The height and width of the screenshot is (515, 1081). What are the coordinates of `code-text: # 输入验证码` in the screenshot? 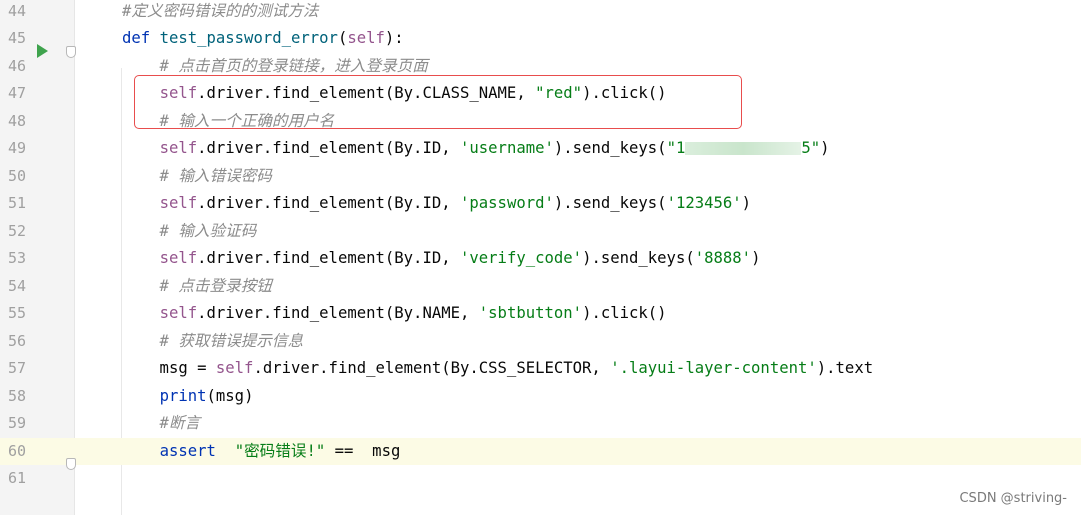 It's located at (189, 232).